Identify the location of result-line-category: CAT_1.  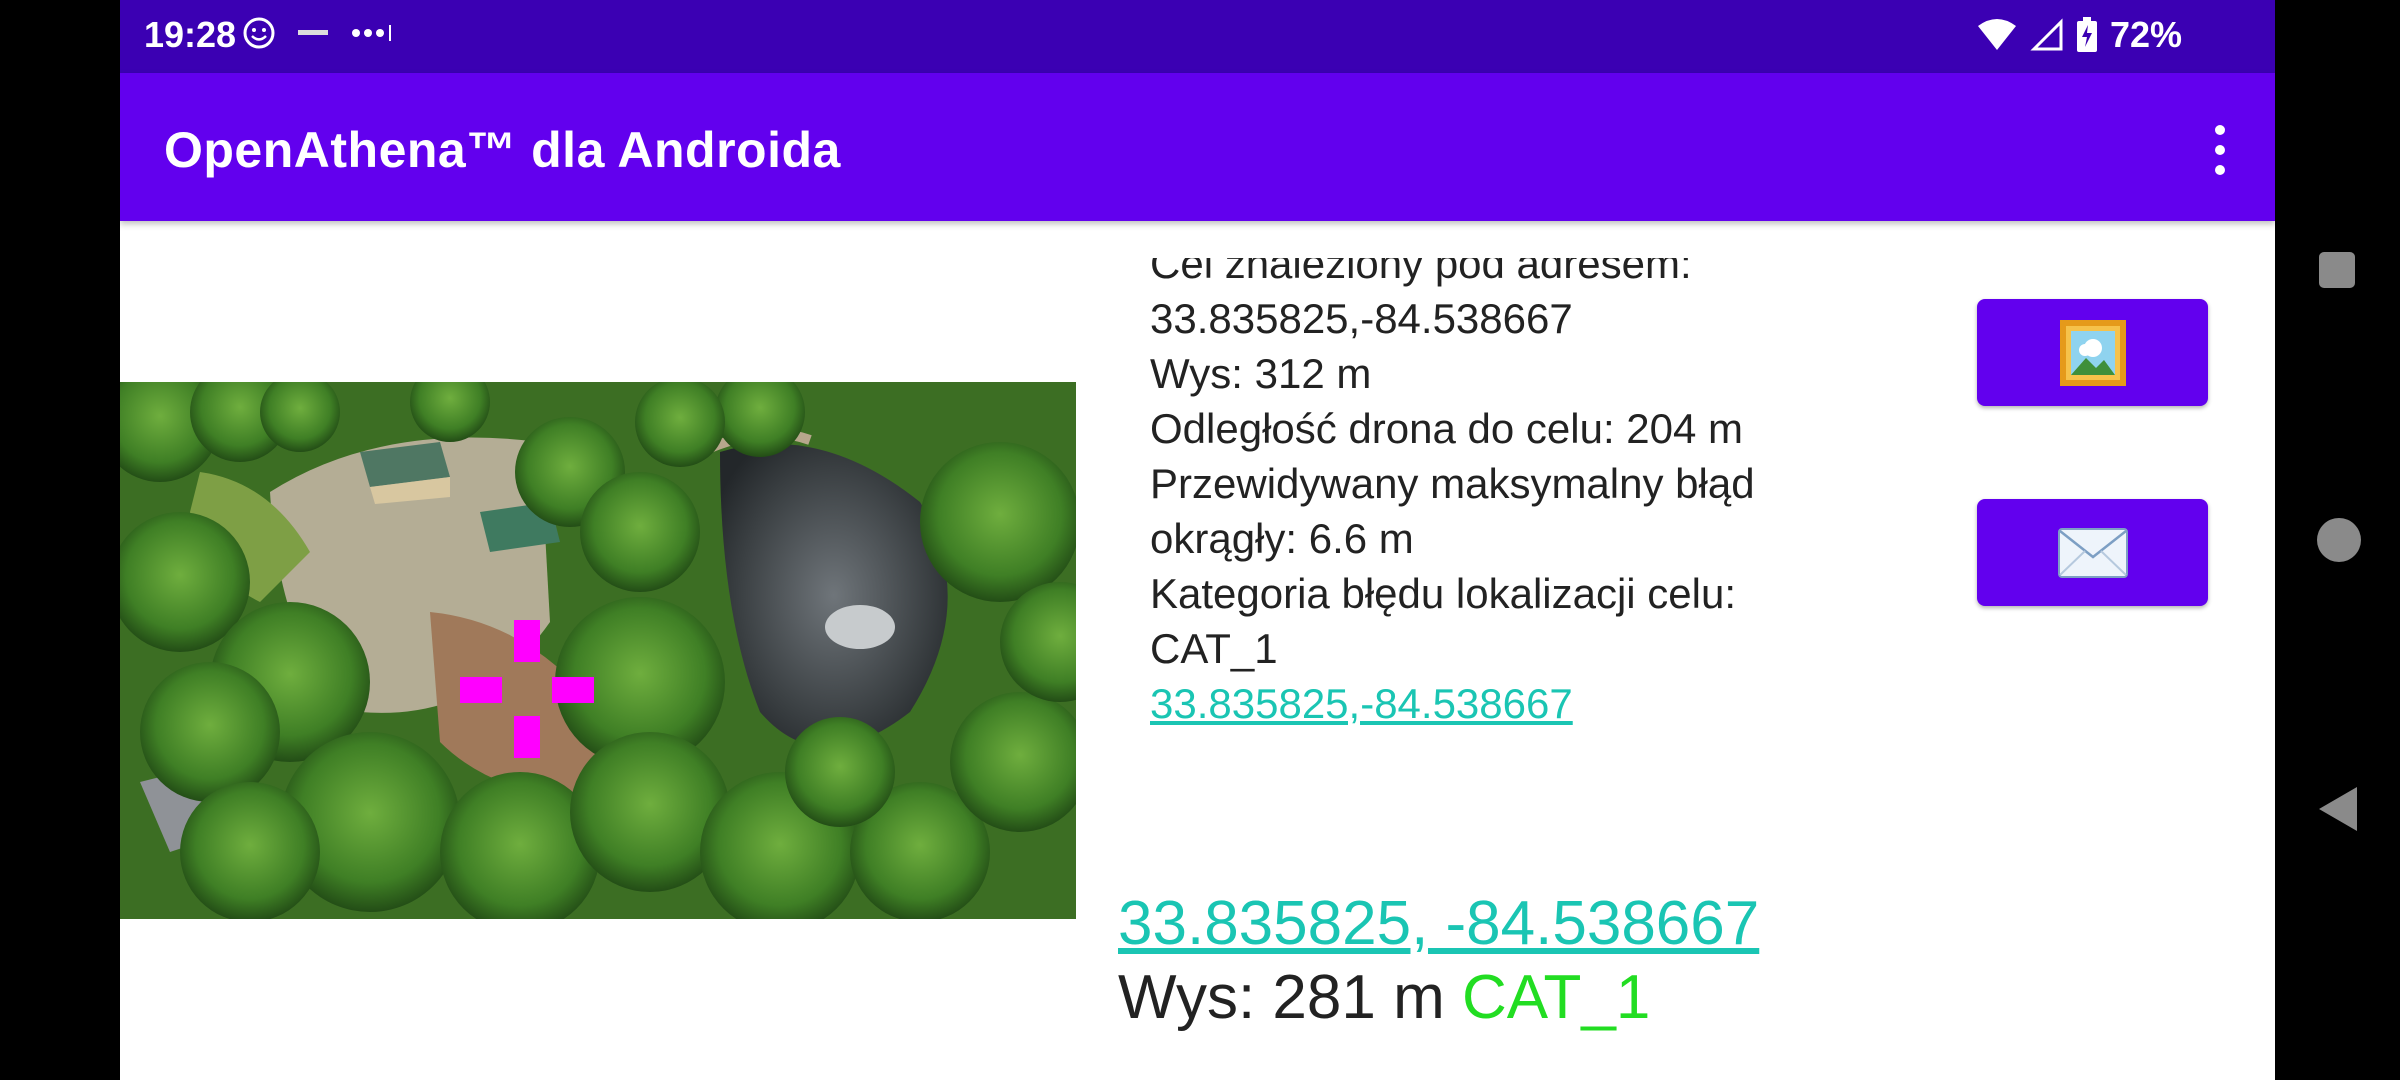
(1214, 648).